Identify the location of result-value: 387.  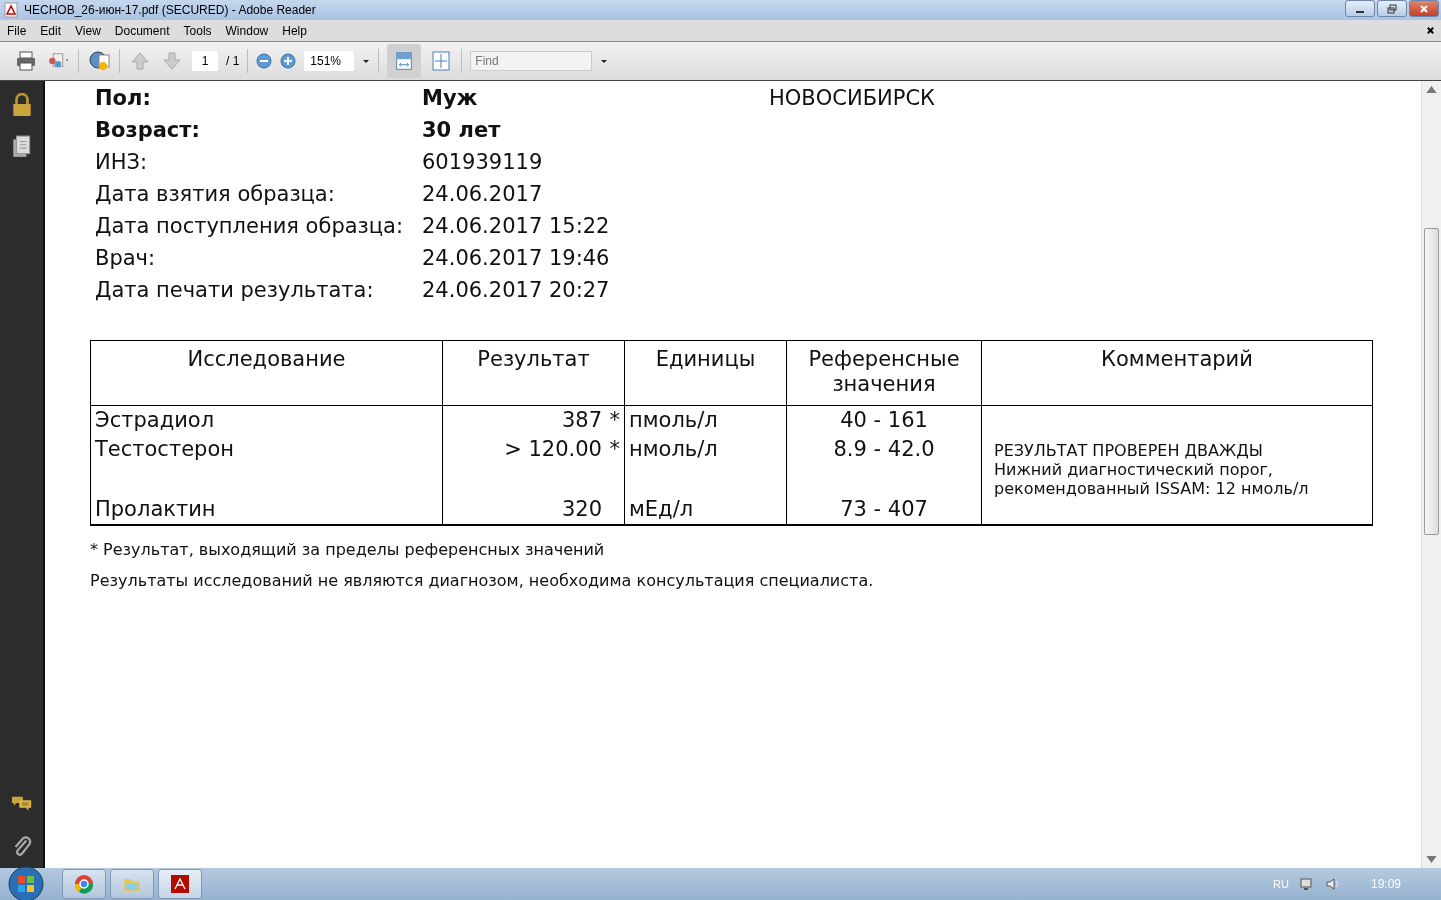
(581, 420).